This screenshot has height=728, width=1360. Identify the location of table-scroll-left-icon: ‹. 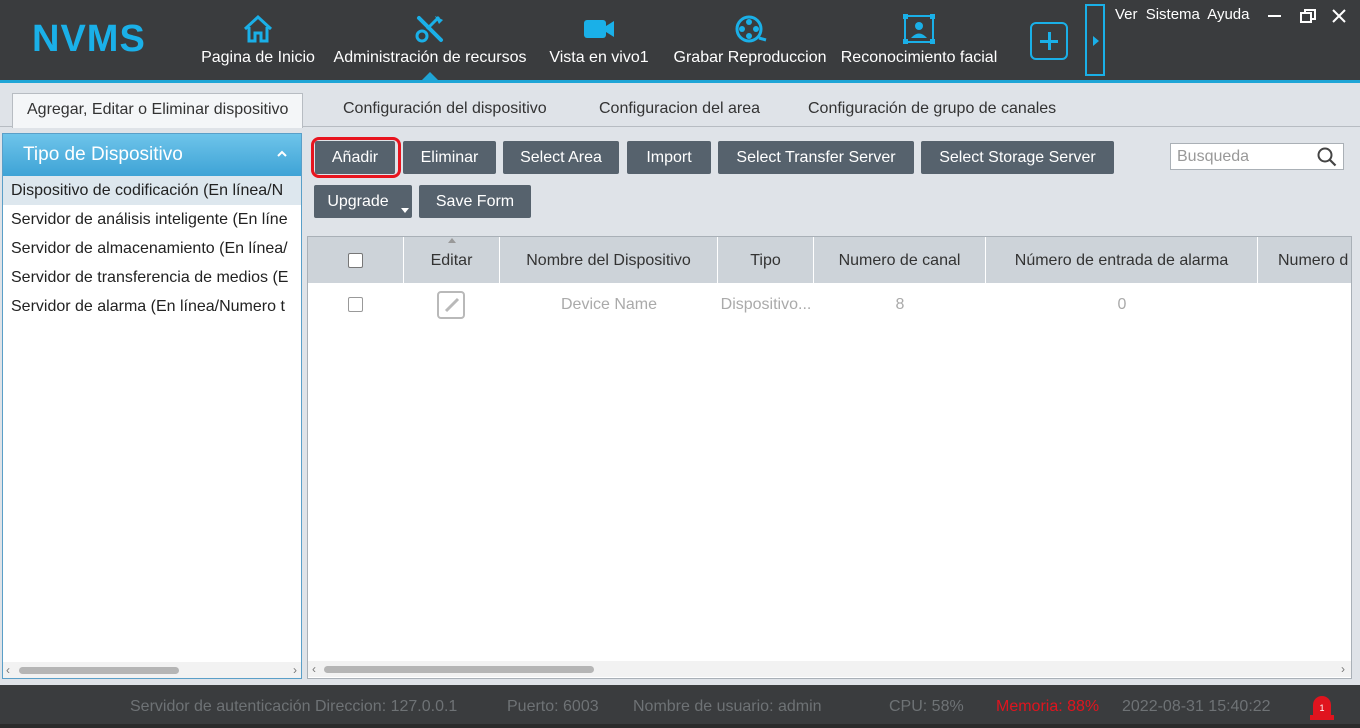
(314, 669).